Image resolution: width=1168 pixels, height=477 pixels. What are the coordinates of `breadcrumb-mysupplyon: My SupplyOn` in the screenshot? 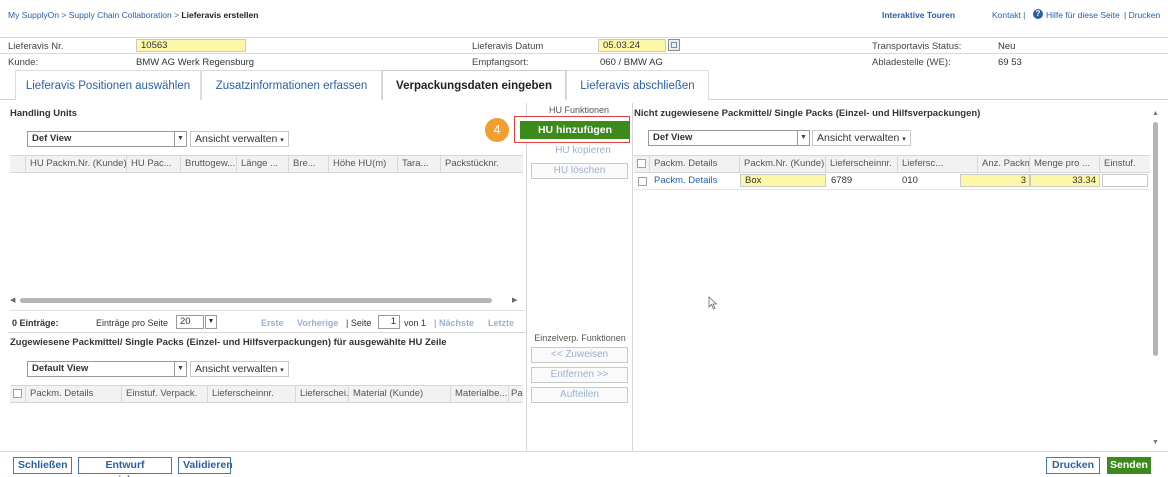 It's located at (33, 15).